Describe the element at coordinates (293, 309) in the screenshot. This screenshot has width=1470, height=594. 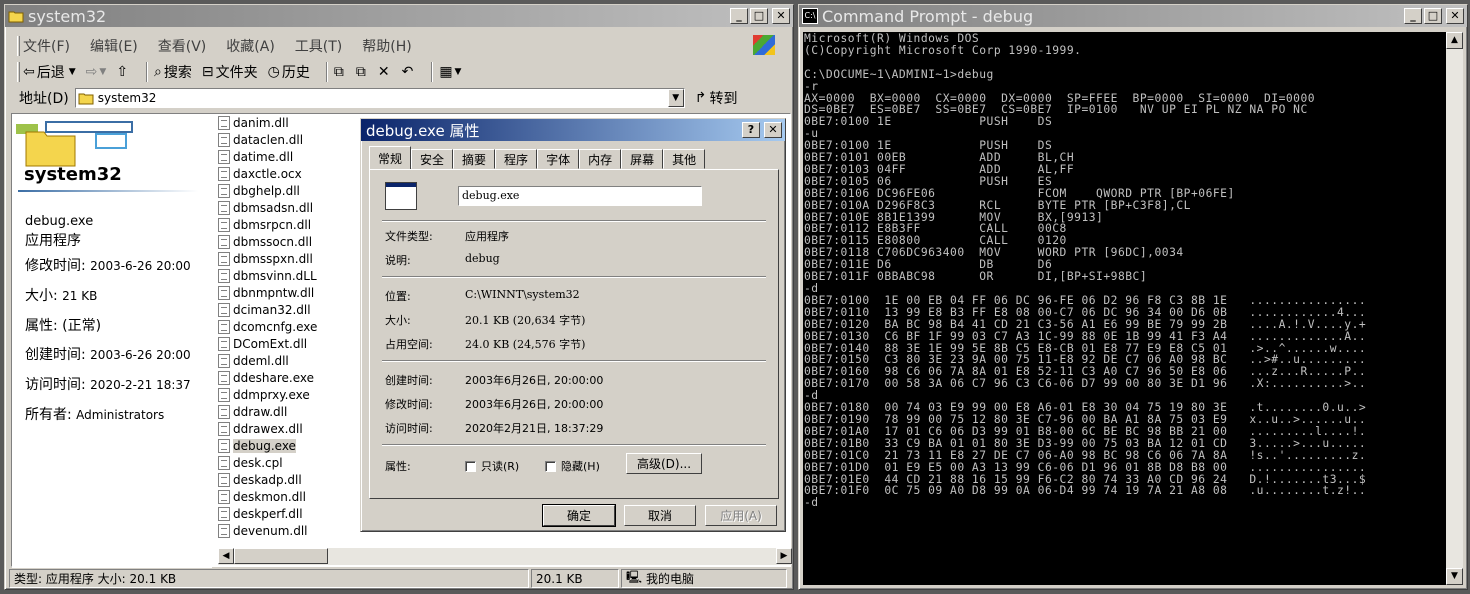
I see `file-list-item: dciman32.dll` at that location.